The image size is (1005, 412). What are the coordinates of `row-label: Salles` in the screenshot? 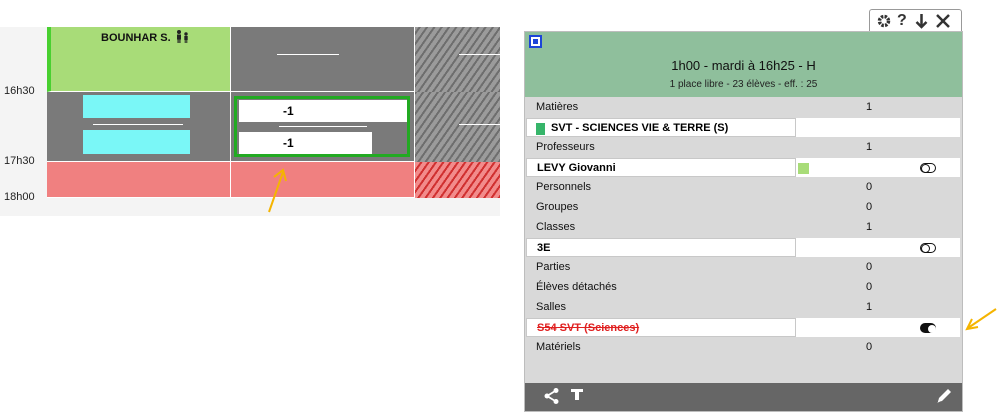 It's located at (551, 307).